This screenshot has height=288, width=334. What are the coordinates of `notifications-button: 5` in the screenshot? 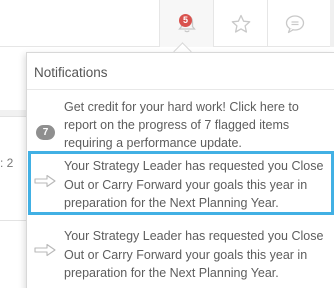 It's located at (186, 23).